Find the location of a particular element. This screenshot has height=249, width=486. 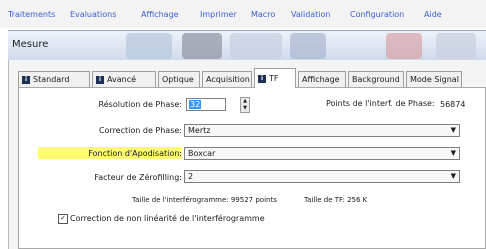

menu-imprimer: Imprimer is located at coordinates (218, 14).